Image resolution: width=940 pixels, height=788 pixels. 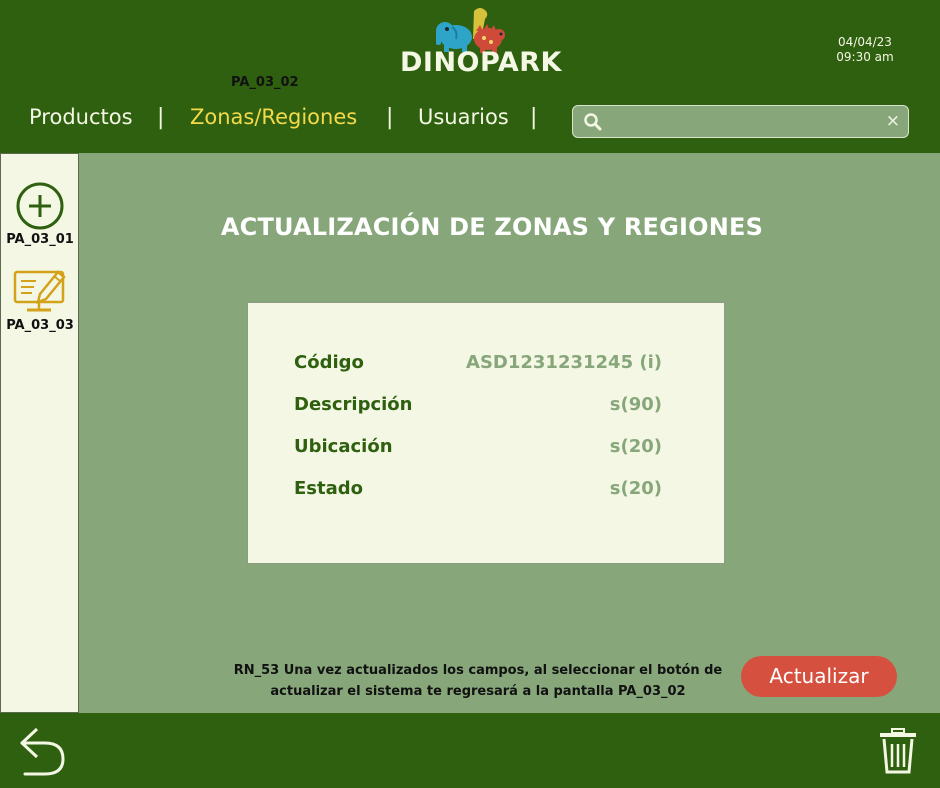 What do you see at coordinates (865, 42) in the screenshot?
I see `date-text: 04/04/23` at bounding box center [865, 42].